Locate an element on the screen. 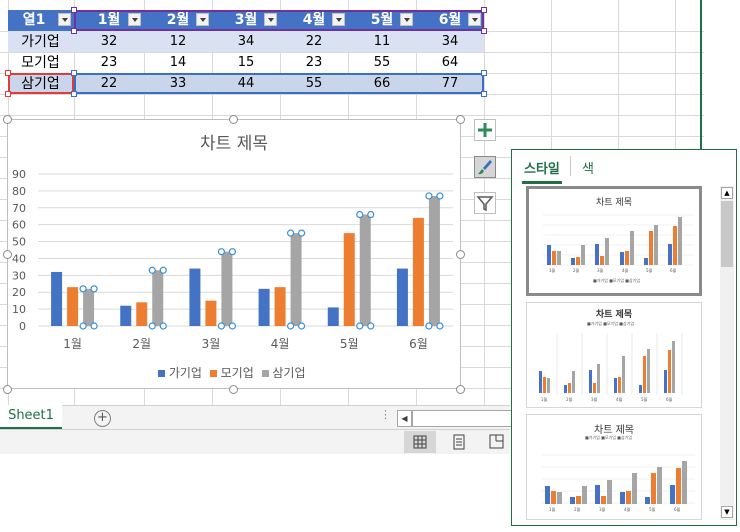 The height and width of the screenshot is (532, 740). legend-entry: 삼기업 is located at coordinates (288, 373).